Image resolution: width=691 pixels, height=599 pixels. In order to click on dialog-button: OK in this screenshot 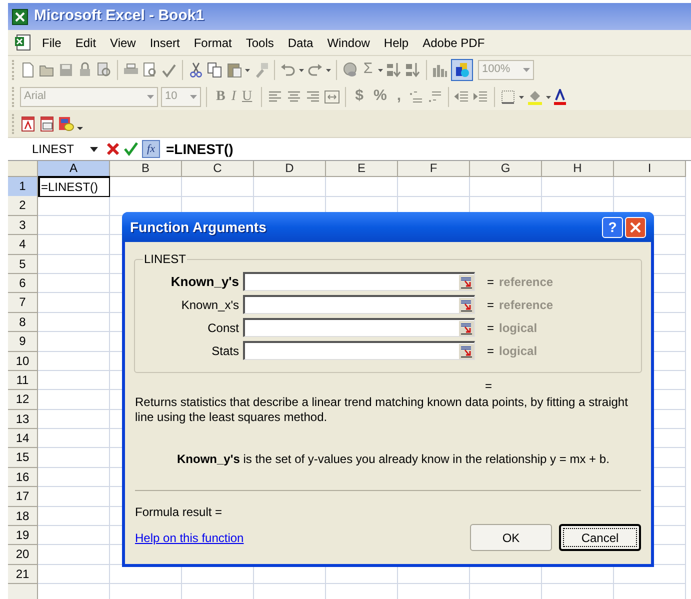, I will do `click(511, 537)`.